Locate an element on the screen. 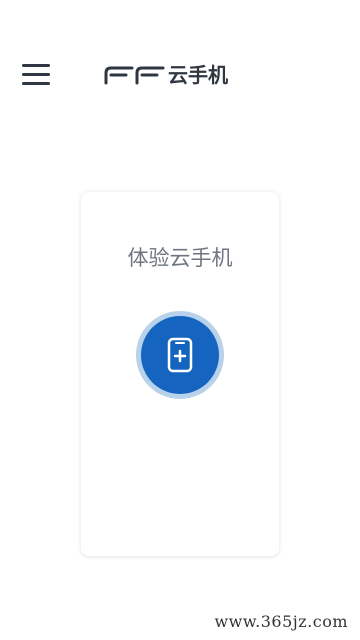 The width and height of the screenshot is (360, 640). ff-logo-icon is located at coordinates (134, 75).